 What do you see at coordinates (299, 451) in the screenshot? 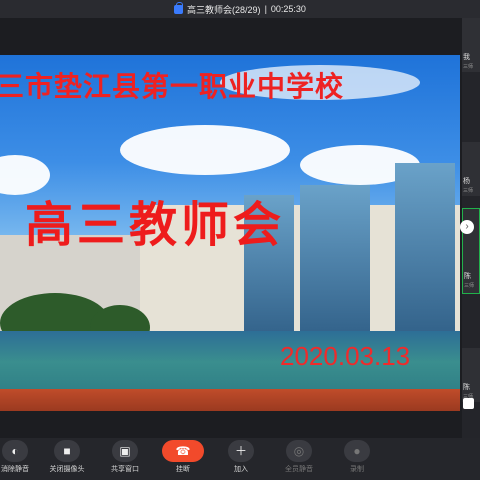
I see `mute-all-icon: ◎` at bounding box center [299, 451].